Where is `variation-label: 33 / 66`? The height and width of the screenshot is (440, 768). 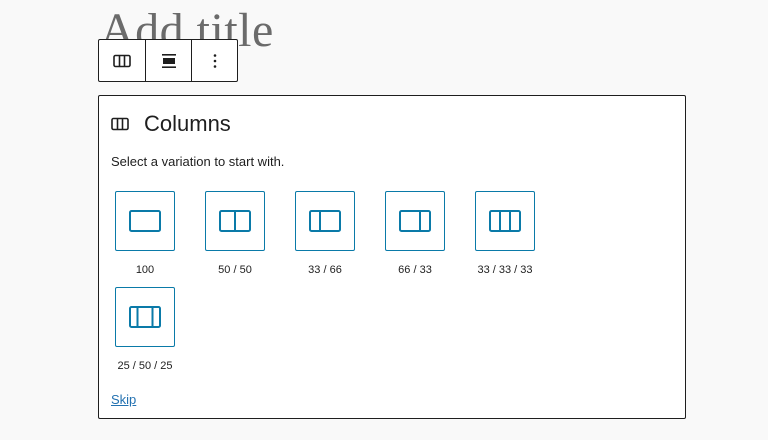 variation-label: 33 / 66 is located at coordinates (325, 270).